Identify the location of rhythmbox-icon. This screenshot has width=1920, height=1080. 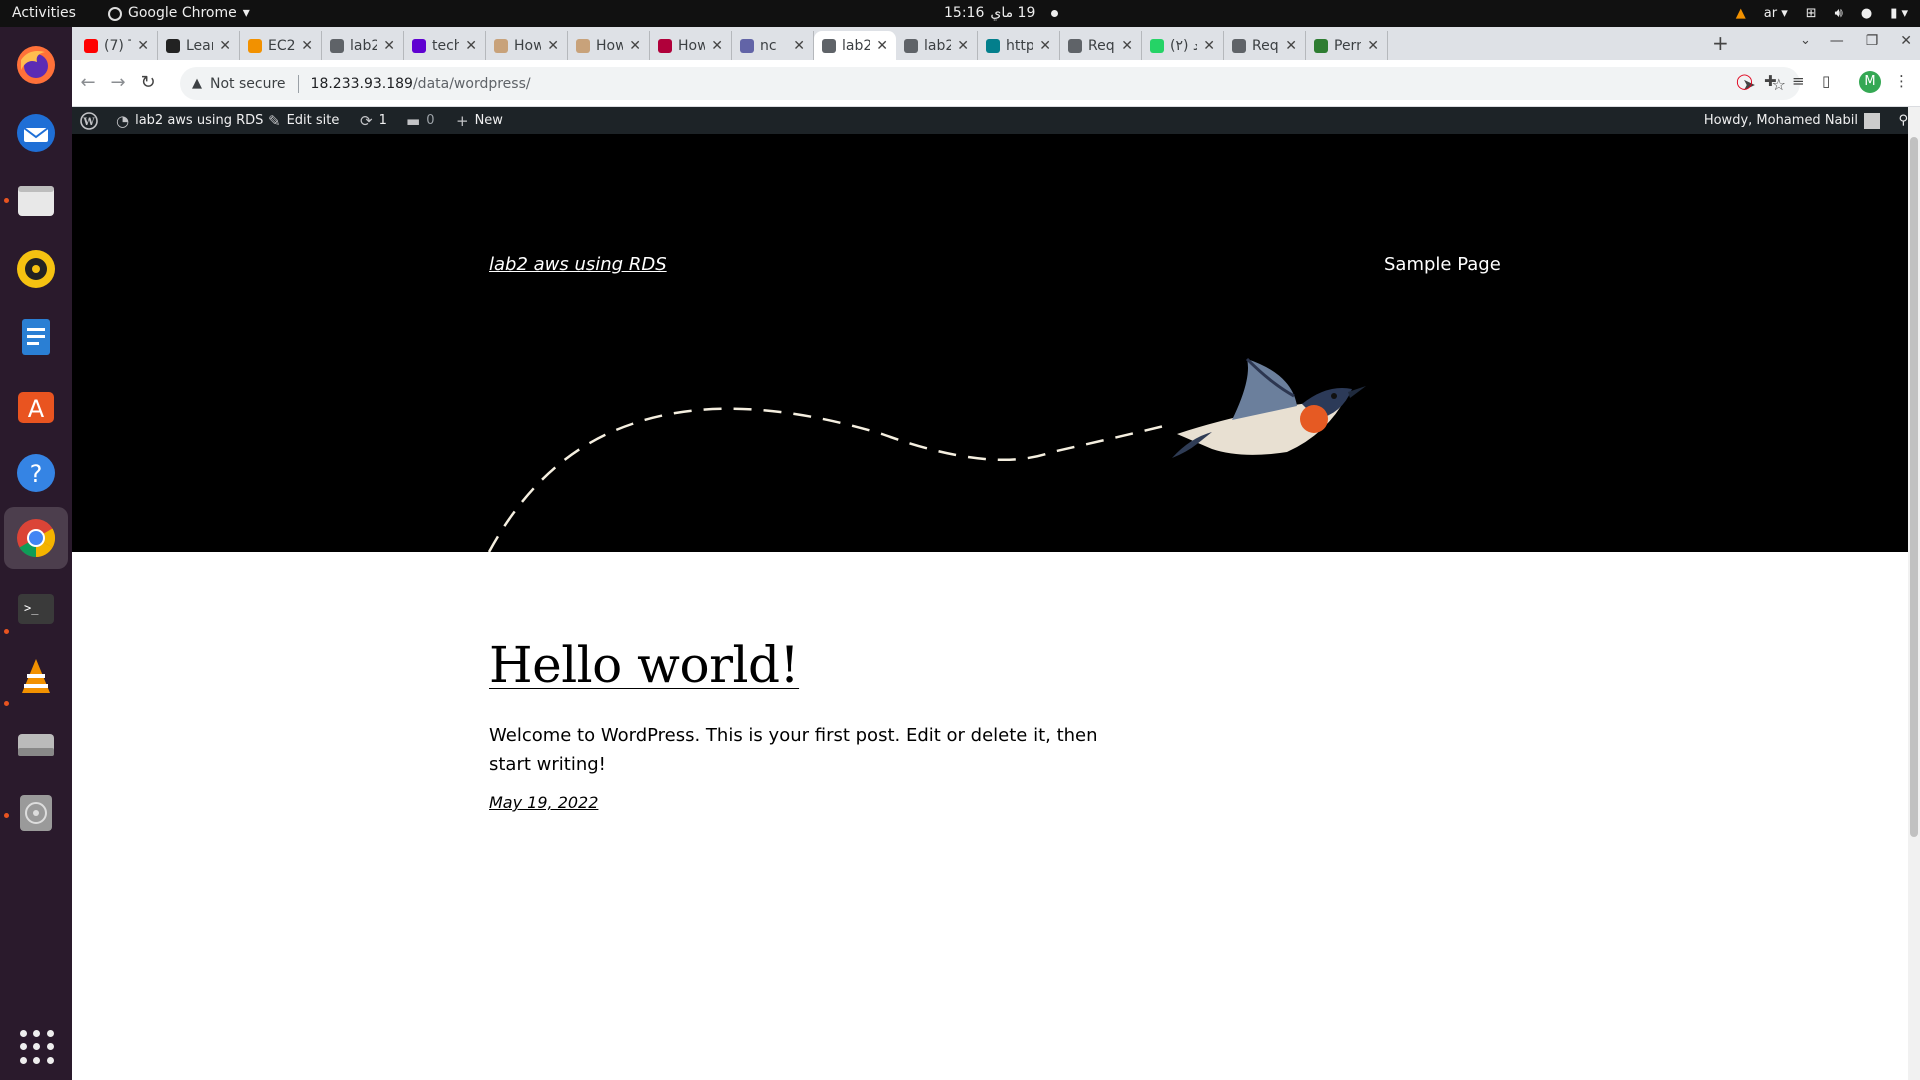
(36, 269).